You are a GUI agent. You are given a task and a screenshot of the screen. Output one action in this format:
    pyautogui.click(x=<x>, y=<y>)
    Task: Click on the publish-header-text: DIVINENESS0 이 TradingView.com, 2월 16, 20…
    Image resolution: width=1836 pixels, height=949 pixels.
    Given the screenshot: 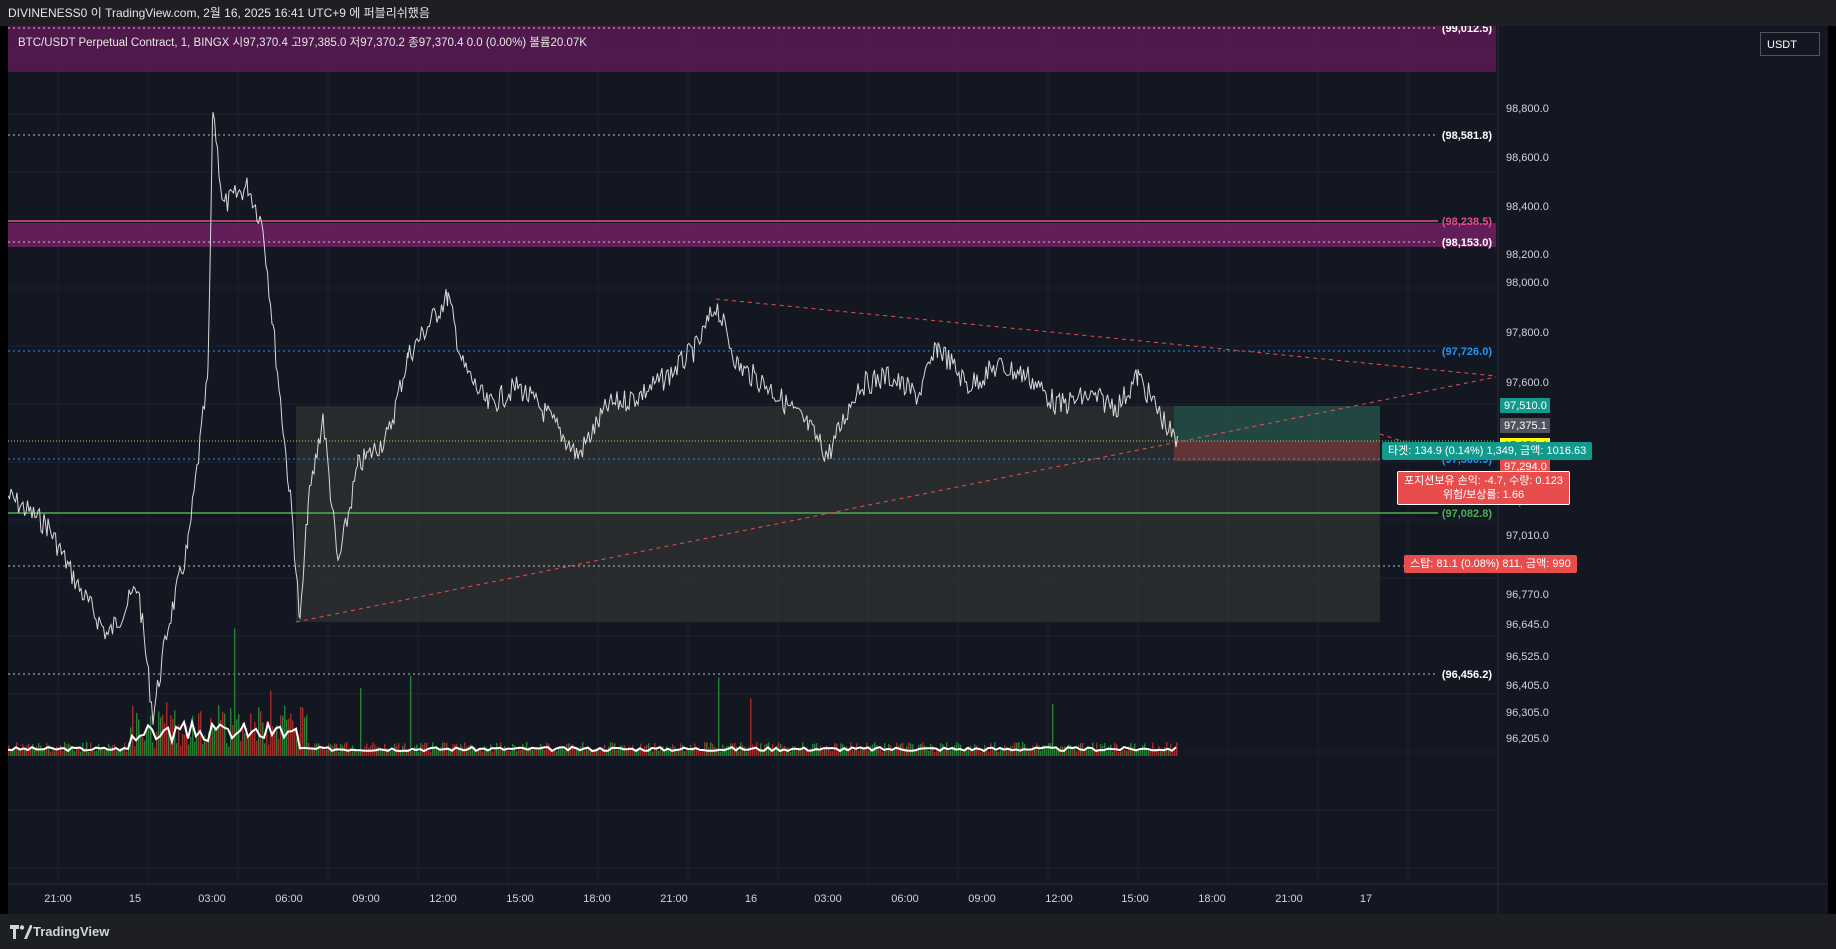 What is the action you would take?
    pyautogui.click(x=219, y=13)
    